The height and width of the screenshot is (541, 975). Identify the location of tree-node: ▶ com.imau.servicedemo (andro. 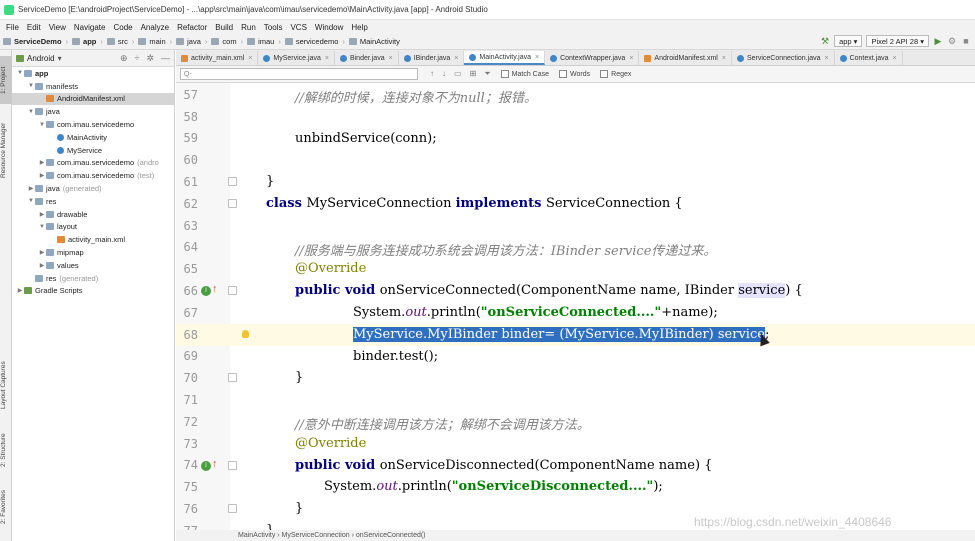
(93, 163).